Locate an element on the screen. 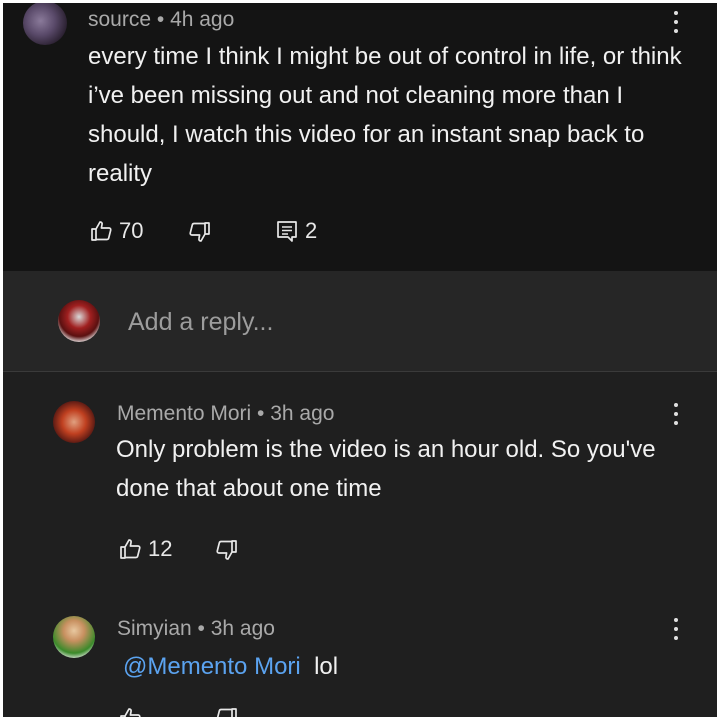  author-name: Memento Mori is located at coordinates (184, 413).